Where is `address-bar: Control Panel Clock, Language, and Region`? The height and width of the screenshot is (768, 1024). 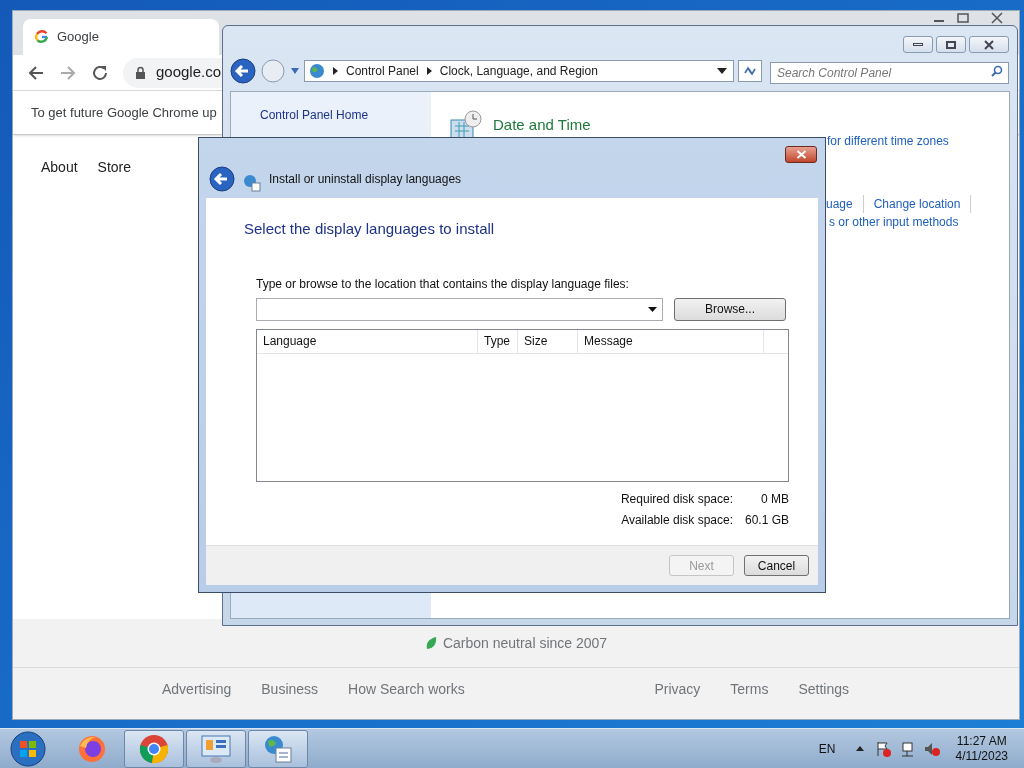
address-bar: Control Panel Clock, Language, and Region is located at coordinates (519, 71).